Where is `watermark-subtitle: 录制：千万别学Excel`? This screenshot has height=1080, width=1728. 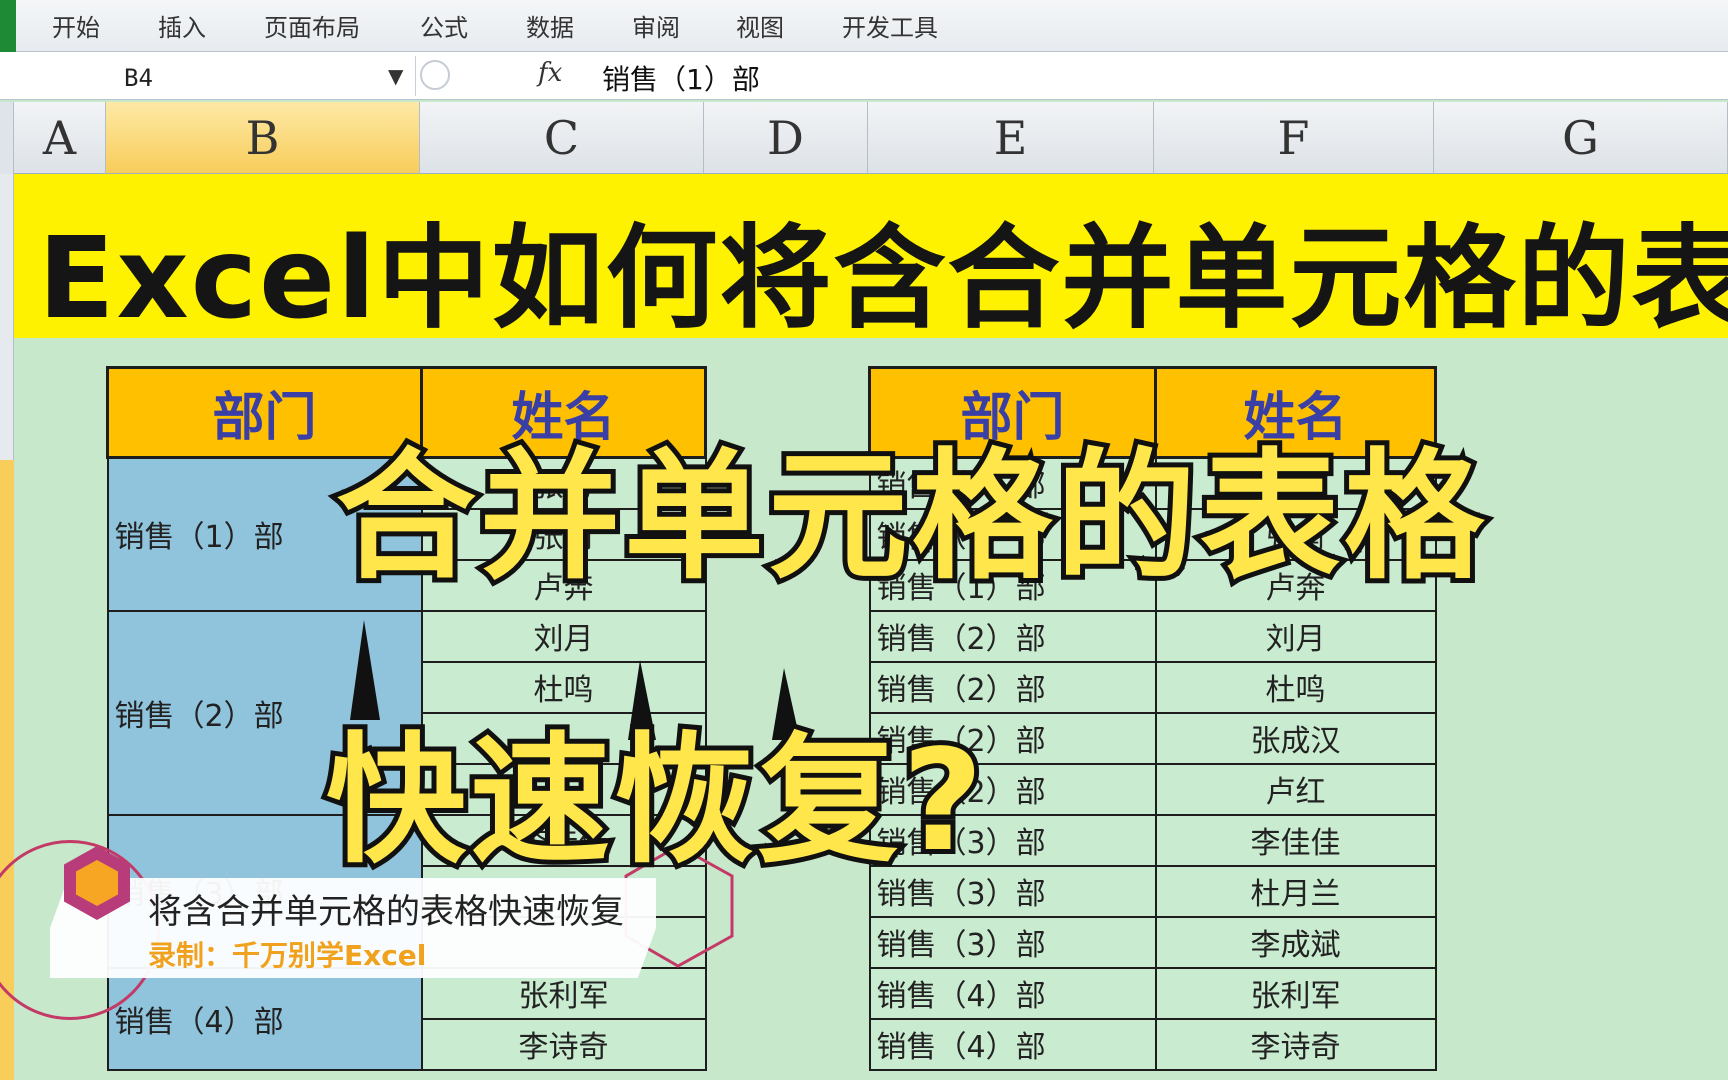 watermark-subtitle: 录制：千万别学Excel is located at coordinates (287, 955).